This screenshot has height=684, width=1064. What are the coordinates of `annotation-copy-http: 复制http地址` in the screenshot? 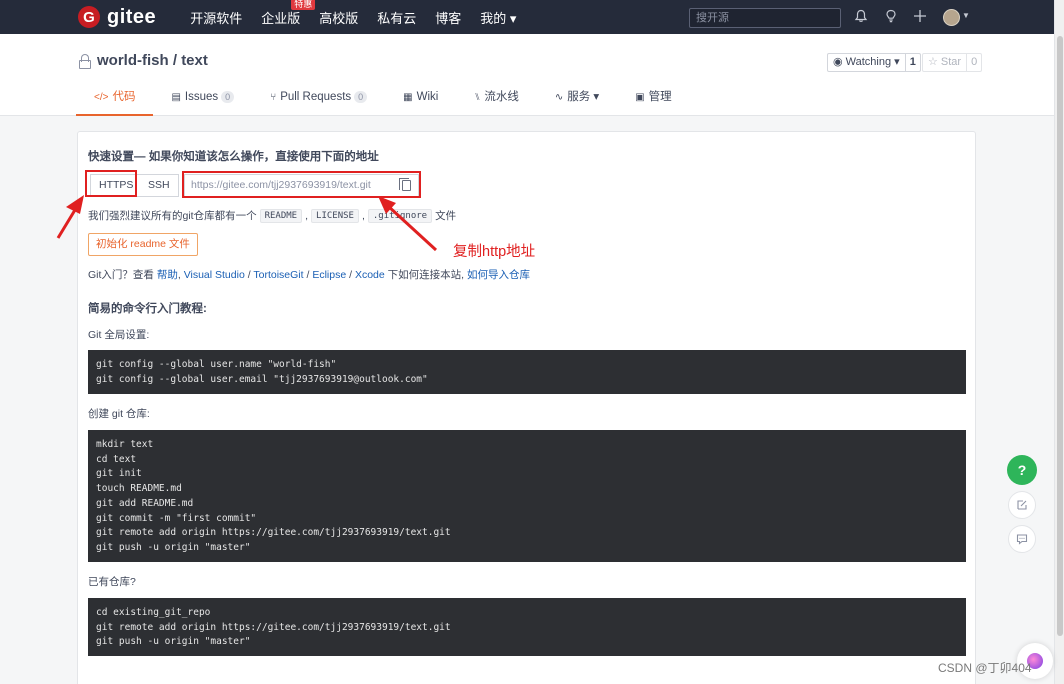 It's located at (494, 252).